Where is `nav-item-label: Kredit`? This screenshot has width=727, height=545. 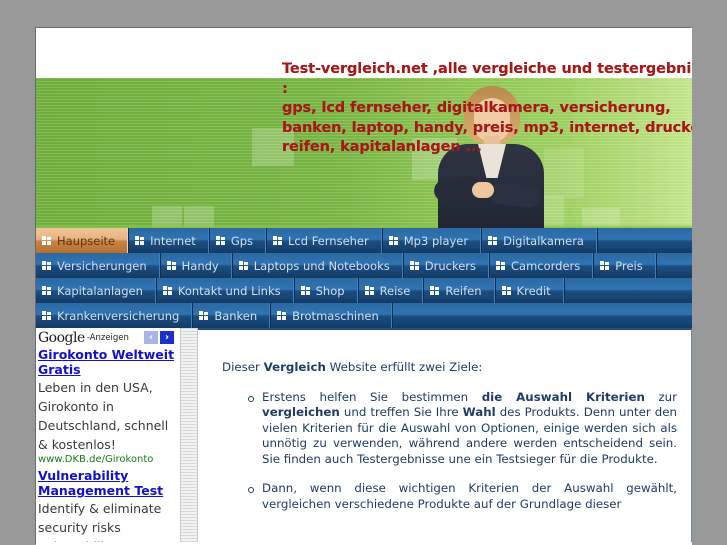 nav-item-label: Kredit is located at coordinates (533, 290).